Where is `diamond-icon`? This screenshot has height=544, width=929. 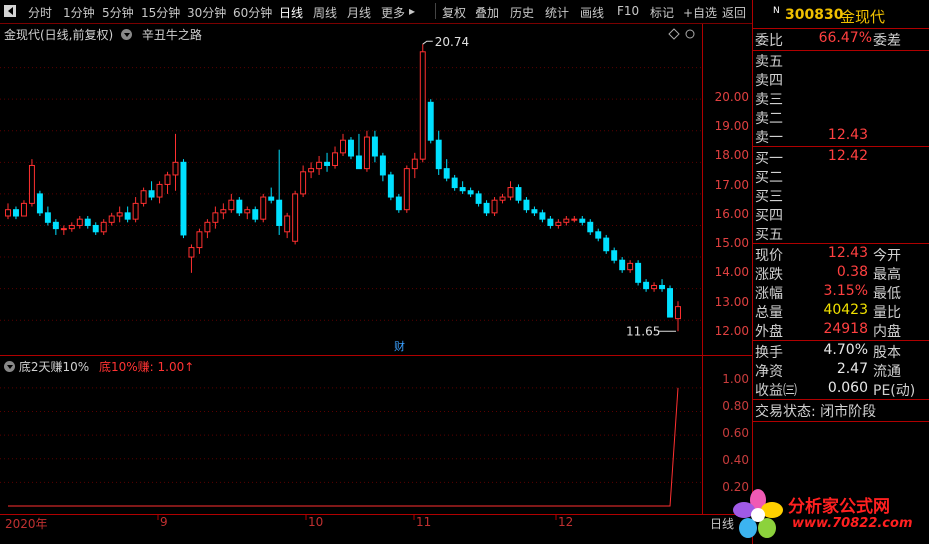
diamond-icon is located at coordinates (674, 34).